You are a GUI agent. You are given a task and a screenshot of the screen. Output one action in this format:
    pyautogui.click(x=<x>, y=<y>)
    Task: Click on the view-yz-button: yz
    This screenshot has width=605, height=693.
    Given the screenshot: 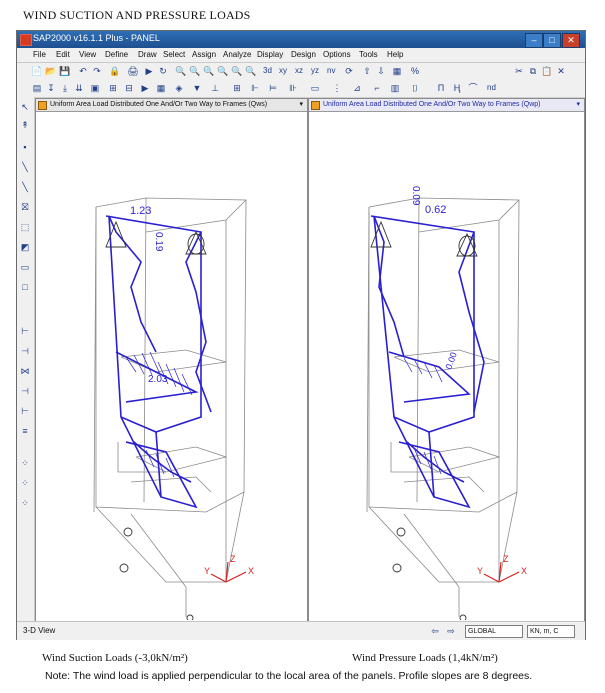 What is the action you would take?
    pyautogui.click(x=315, y=70)
    